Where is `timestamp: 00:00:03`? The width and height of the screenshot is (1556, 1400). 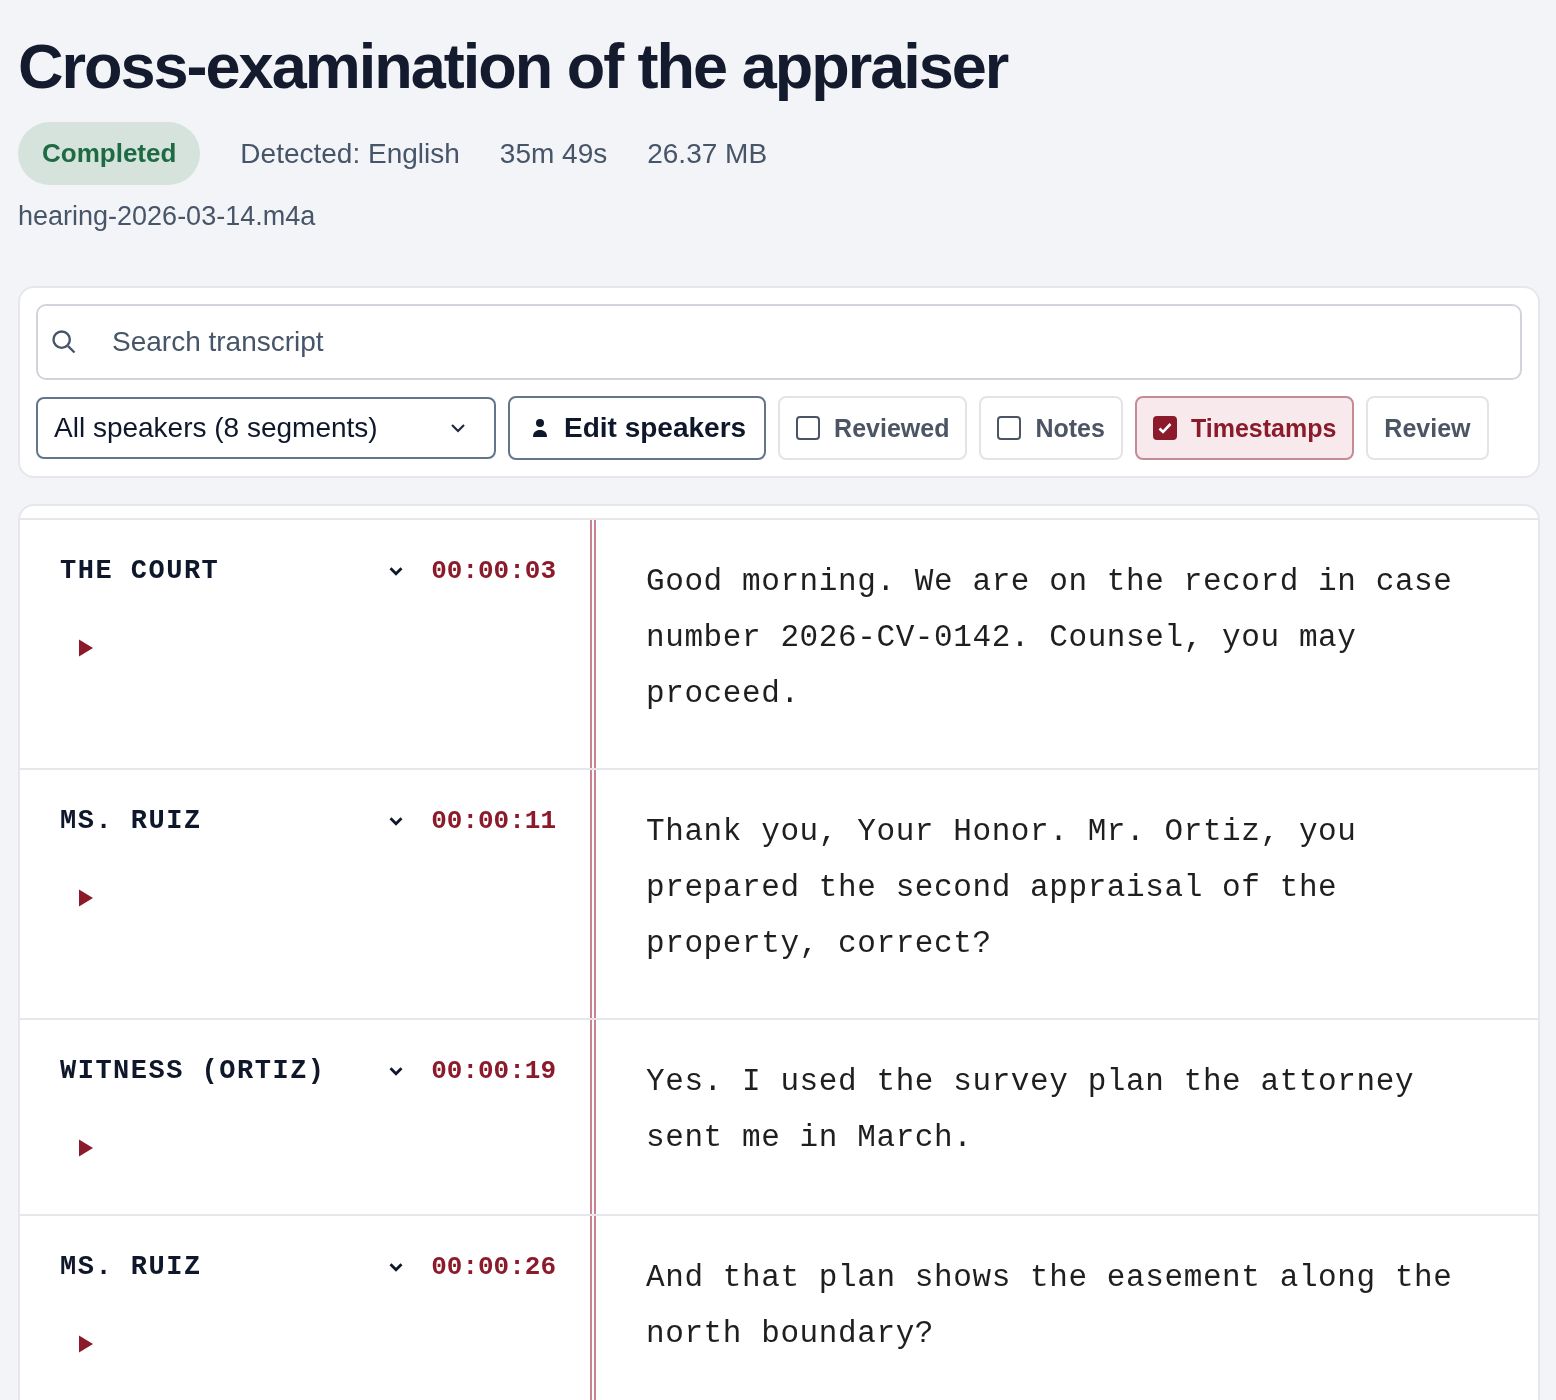
timestamp: 00:00:03 is located at coordinates (493, 571).